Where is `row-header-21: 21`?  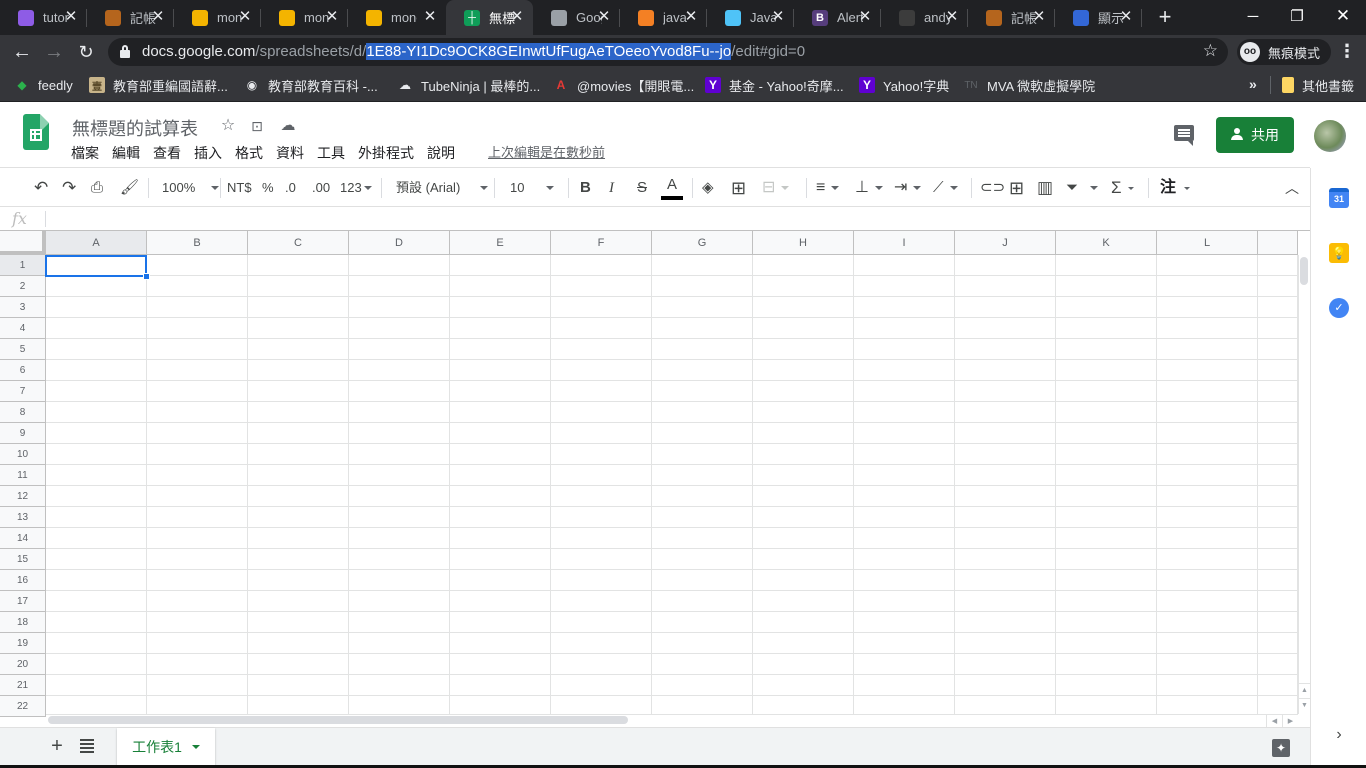 row-header-21: 21 is located at coordinates (23, 685).